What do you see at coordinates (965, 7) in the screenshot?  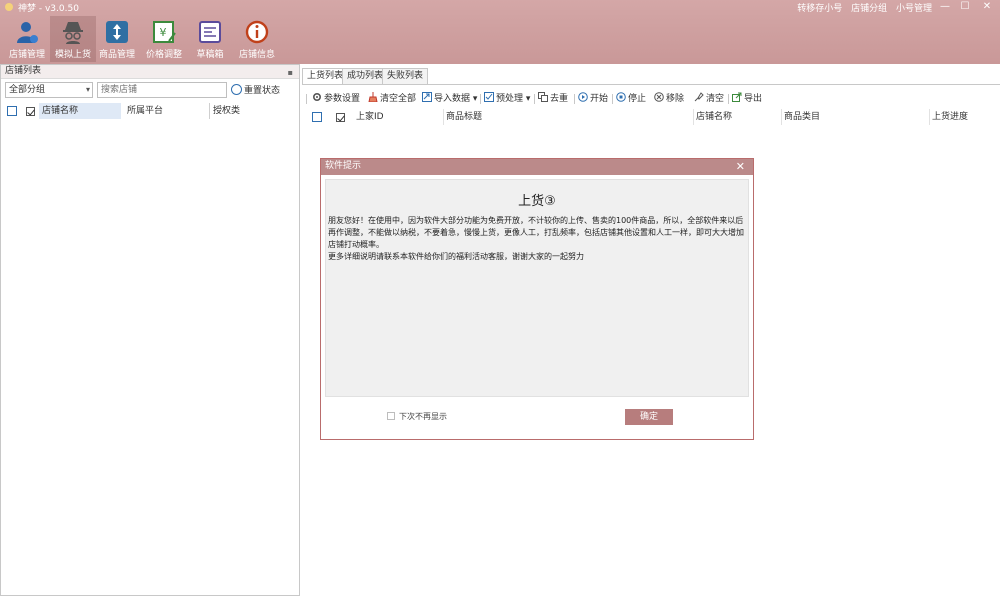 I see `maximize-button: ☐` at bounding box center [965, 7].